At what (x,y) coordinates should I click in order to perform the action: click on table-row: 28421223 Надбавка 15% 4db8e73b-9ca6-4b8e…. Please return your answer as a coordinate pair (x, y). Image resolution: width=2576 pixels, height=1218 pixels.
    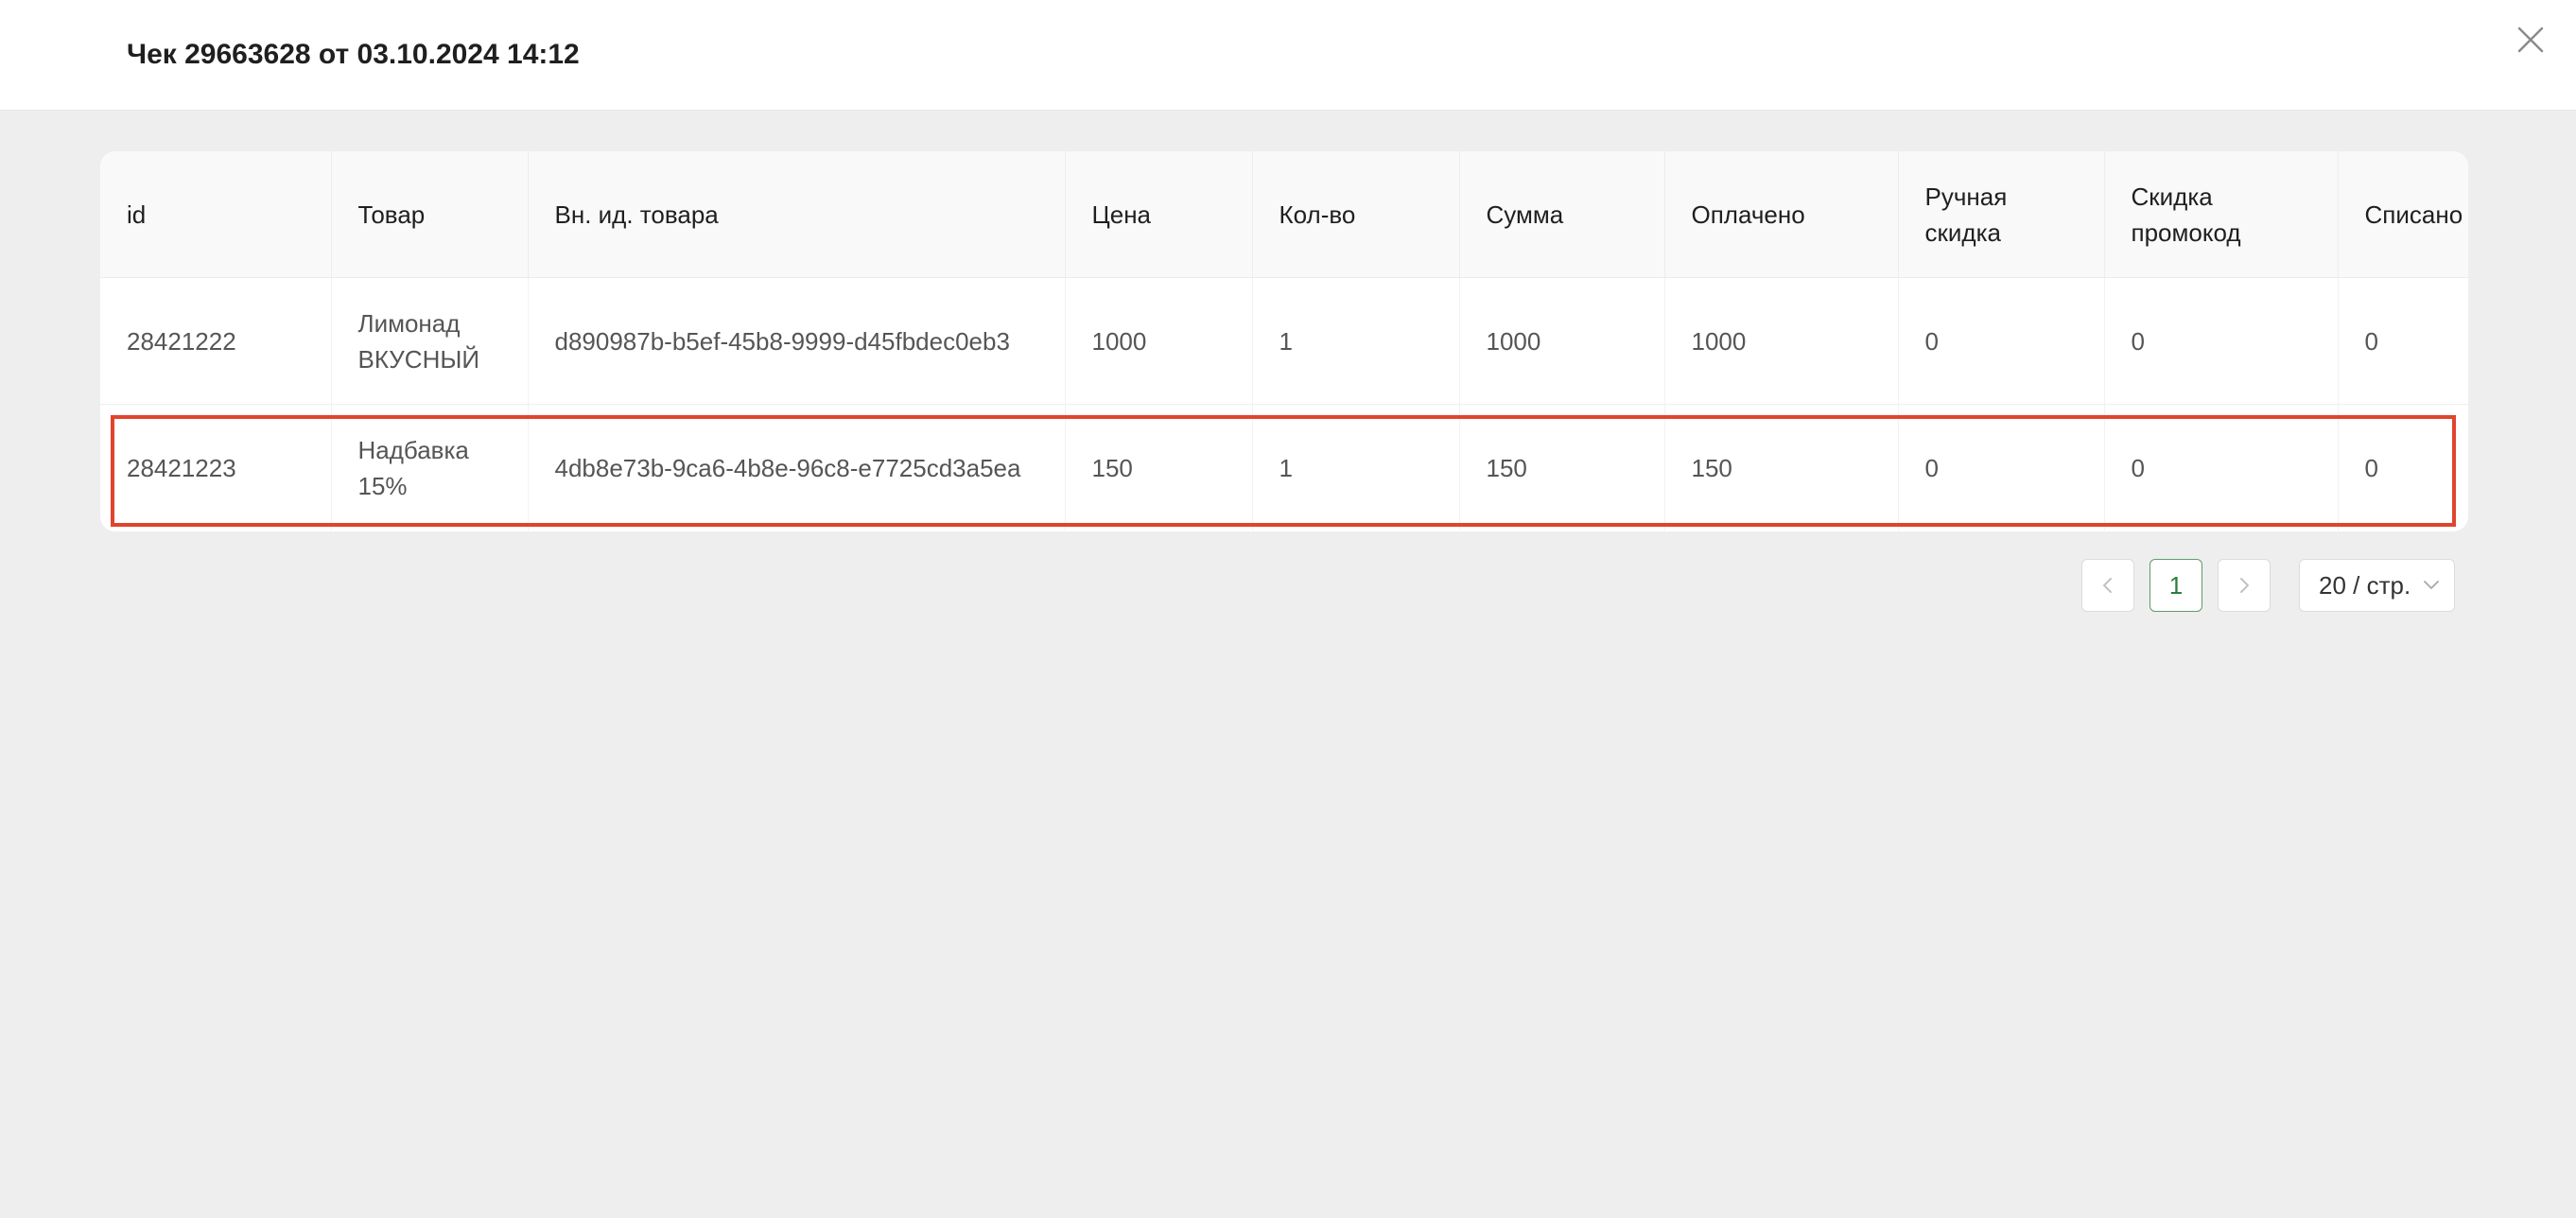
    Looking at the image, I should click on (1284, 468).